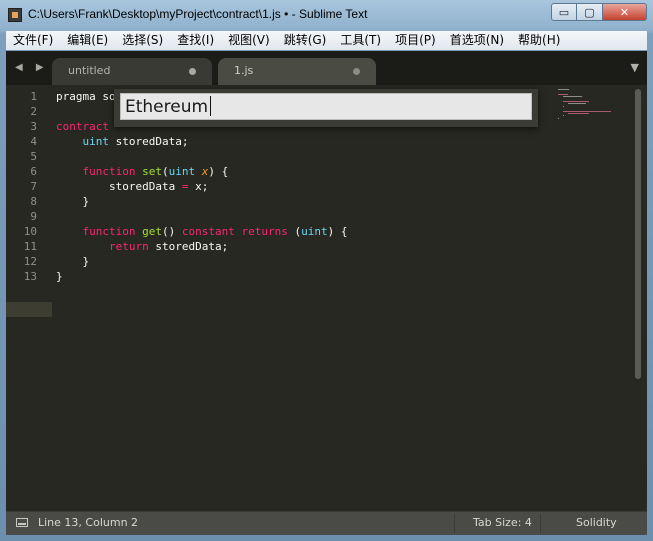 This screenshot has height=541, width=653. What do you see at coordinates (195, 40) in the screenshot?
I see `menu-find: 查找(I)` at bounding box center [195, 40].